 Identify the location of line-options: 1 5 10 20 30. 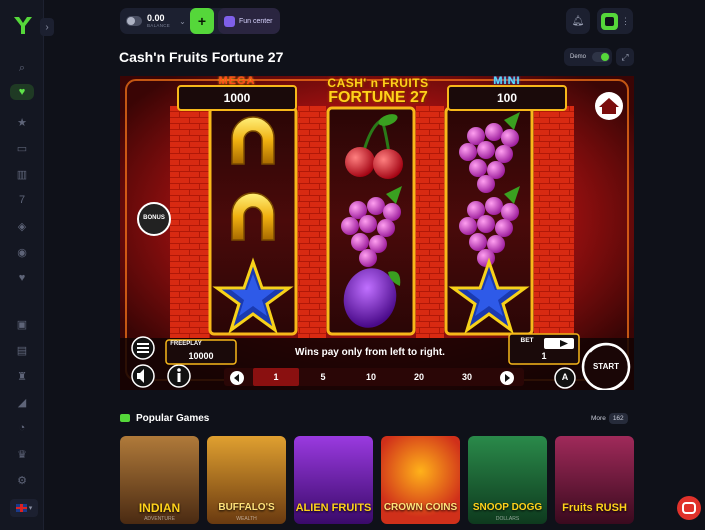
(373, 377).